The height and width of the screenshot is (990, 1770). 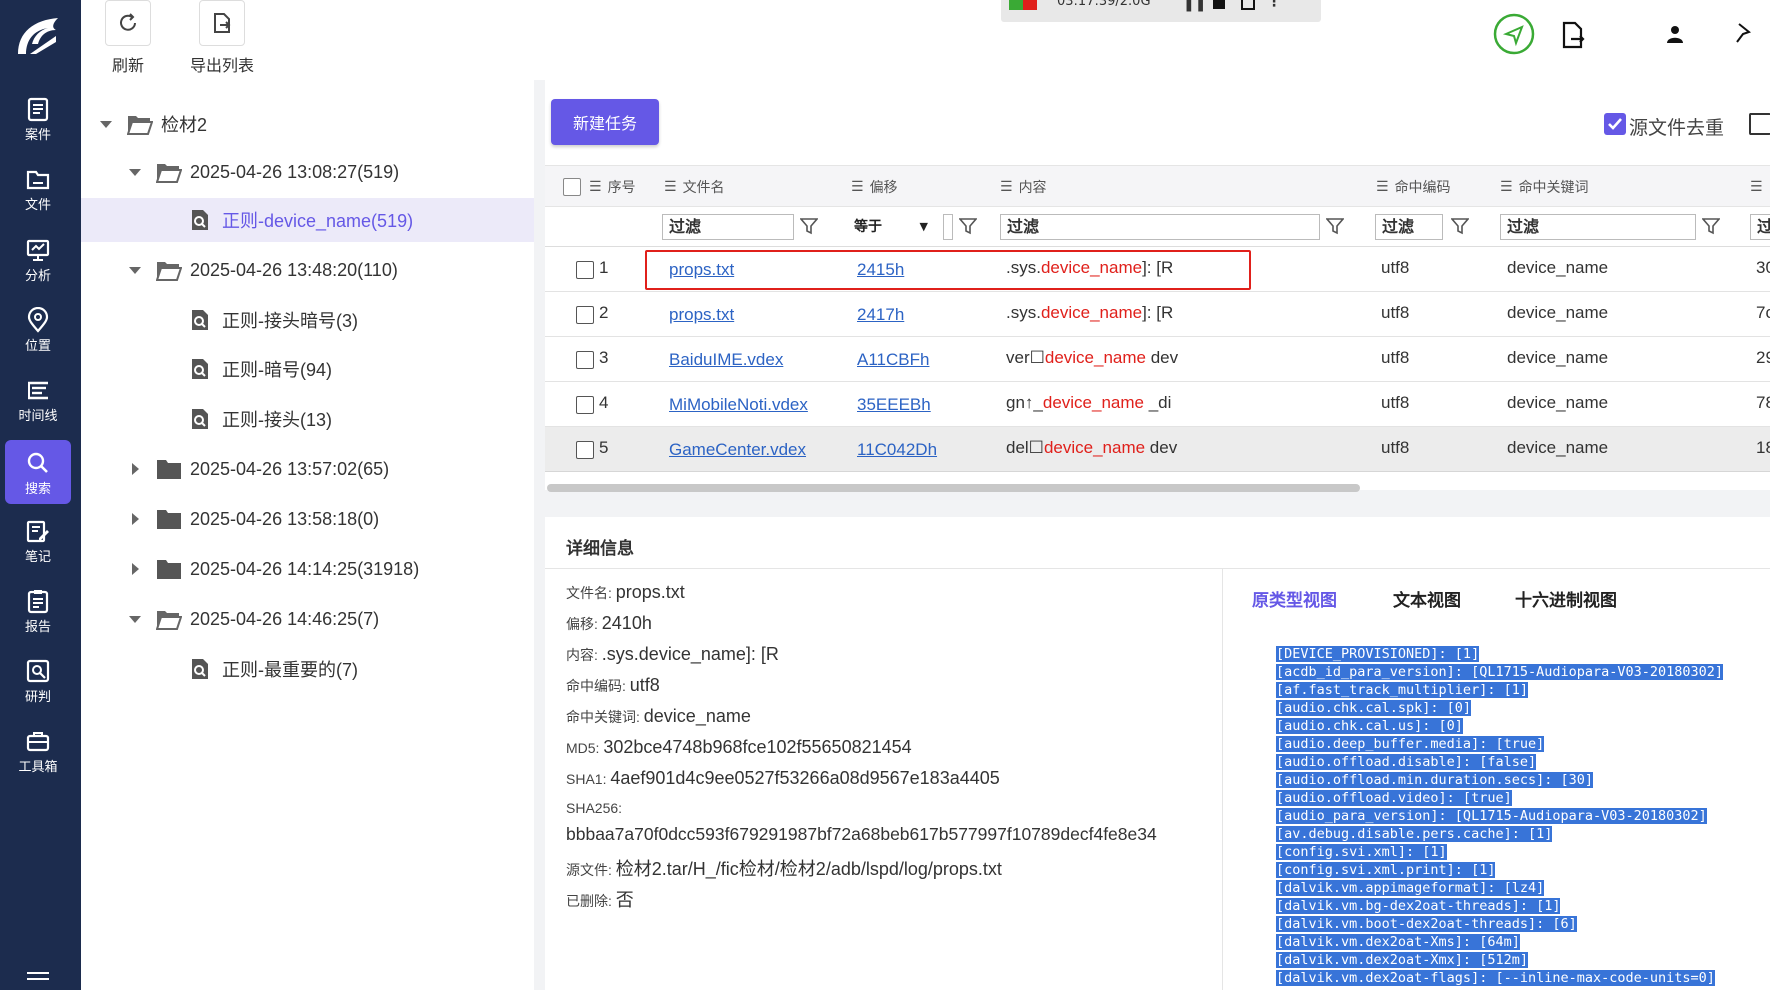 What do you see at coordinates (948, 227) in the screenshot?
I see `offset-filter-input` at bounding box center [948, 227].